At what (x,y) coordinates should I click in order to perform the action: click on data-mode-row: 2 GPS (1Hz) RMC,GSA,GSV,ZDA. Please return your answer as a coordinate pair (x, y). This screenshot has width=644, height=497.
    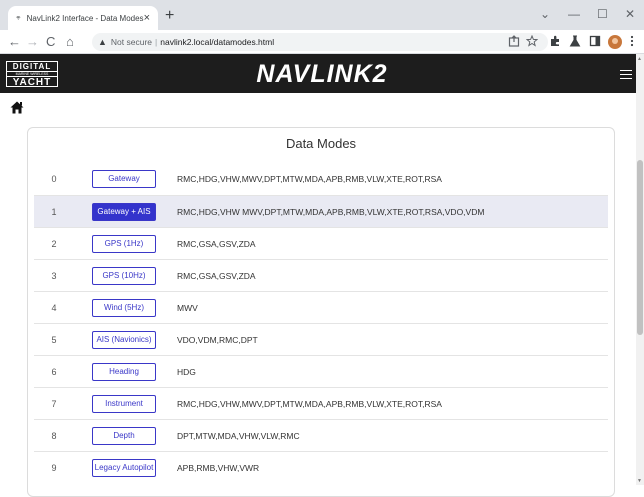
    Looking at the image, I should click on (321, 243).